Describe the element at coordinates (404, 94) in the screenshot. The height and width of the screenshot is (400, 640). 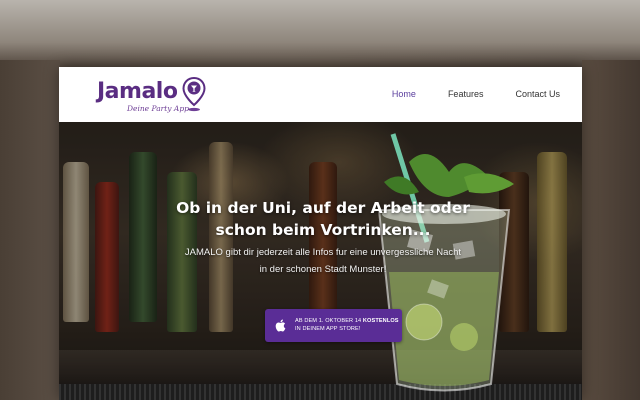
I see `nav-home: Home` at that location.